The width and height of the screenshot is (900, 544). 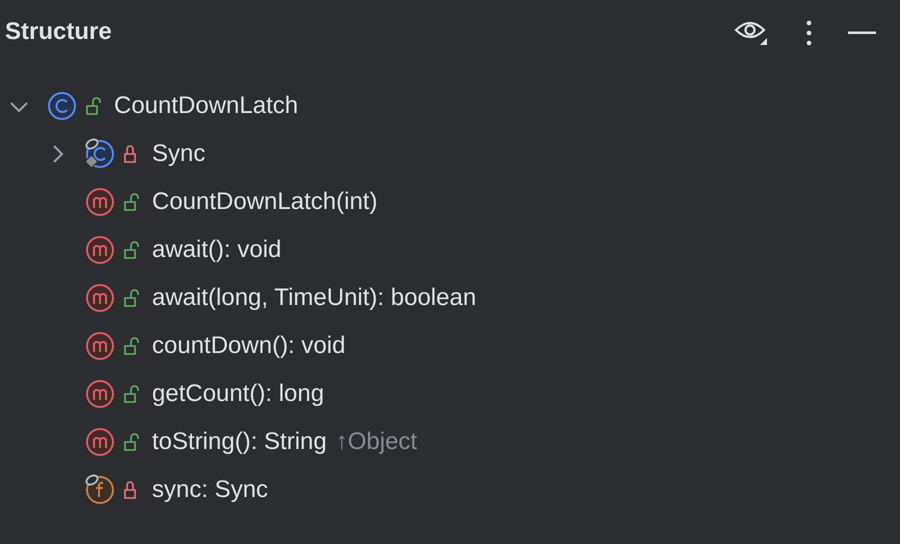 I want to click on tree-item-label: countDown(): void, so click(x=249, y=346).